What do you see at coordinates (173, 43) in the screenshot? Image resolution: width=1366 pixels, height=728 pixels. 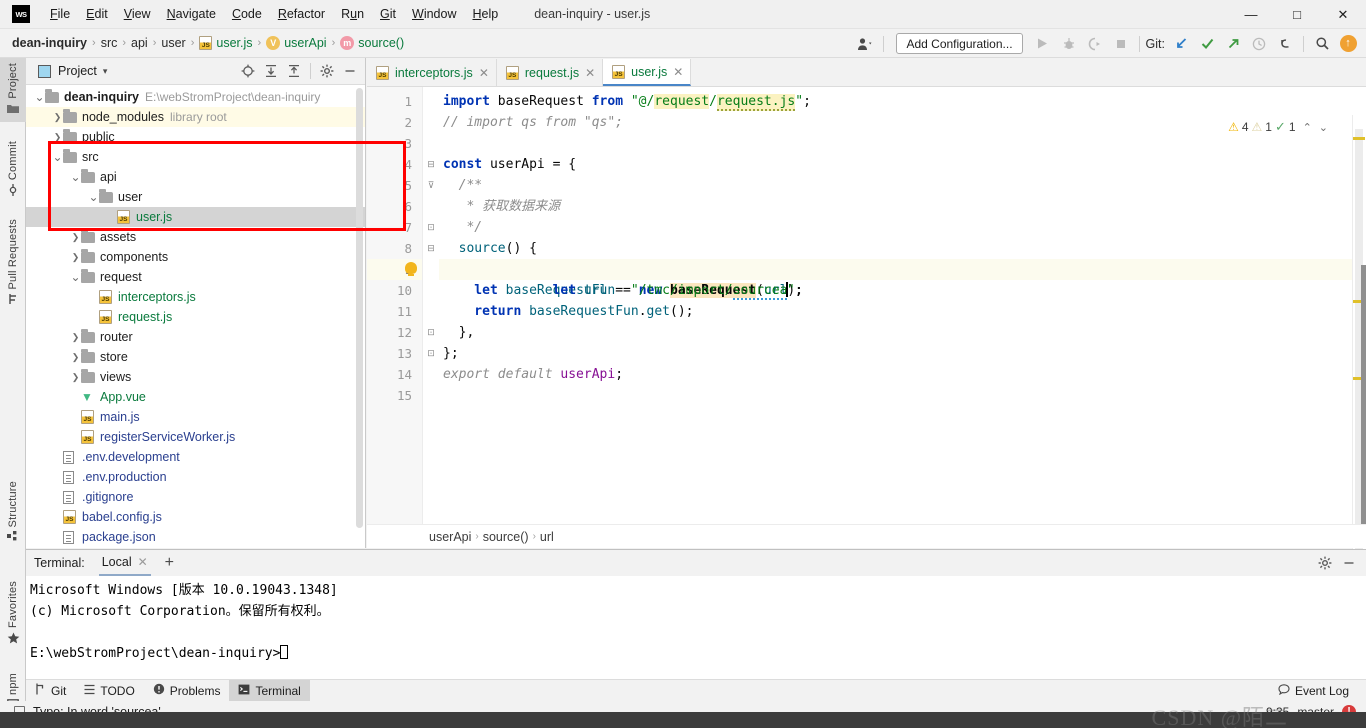 I see `breadcrumb-item-user: user` at bounding box center [173, 43].